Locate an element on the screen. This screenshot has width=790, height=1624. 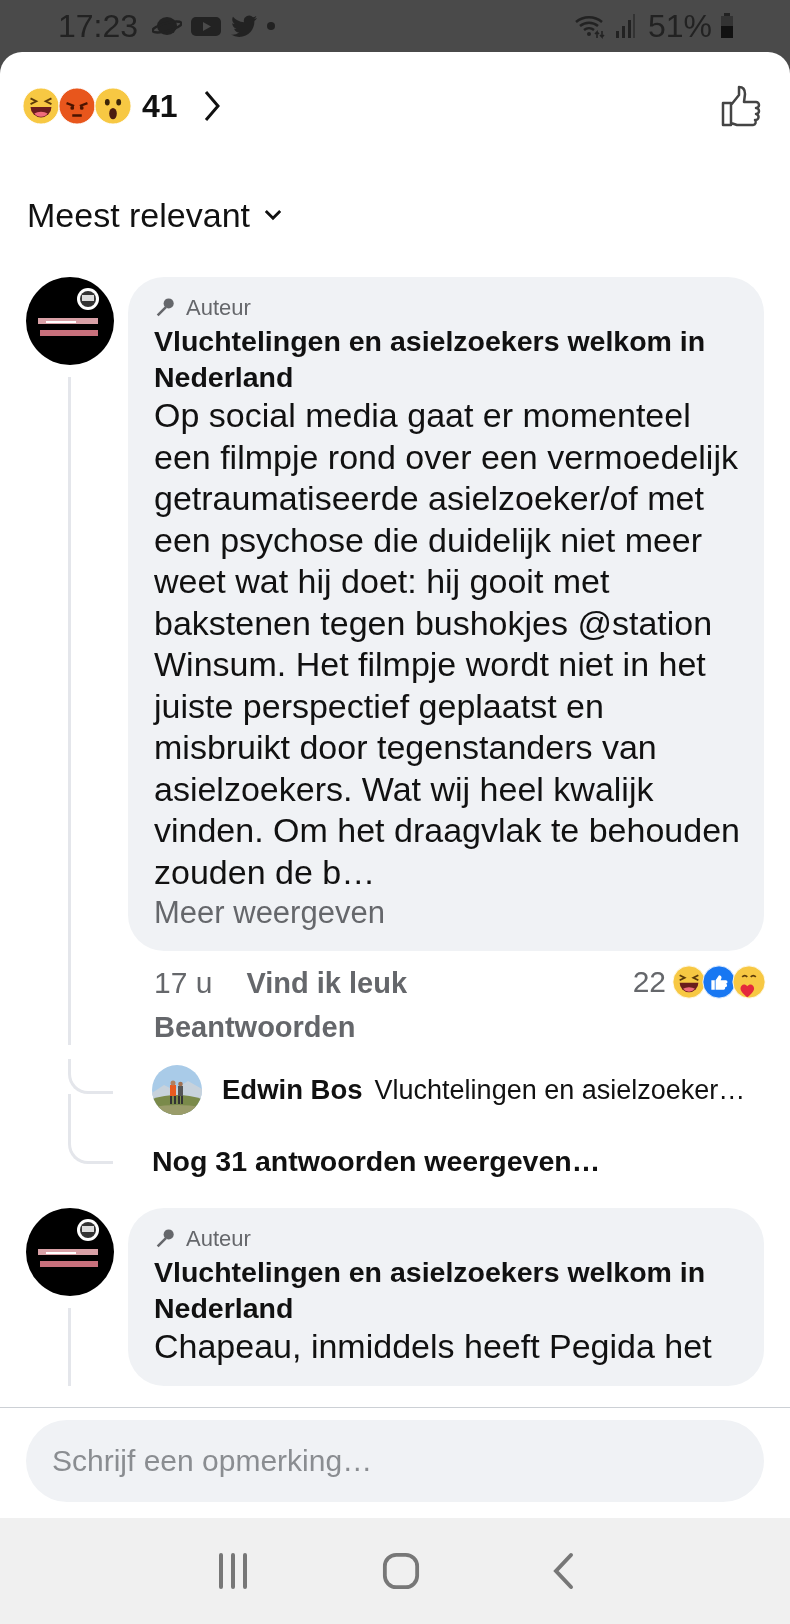
reactions-summary: 41 is located at coordinates (122, 106).